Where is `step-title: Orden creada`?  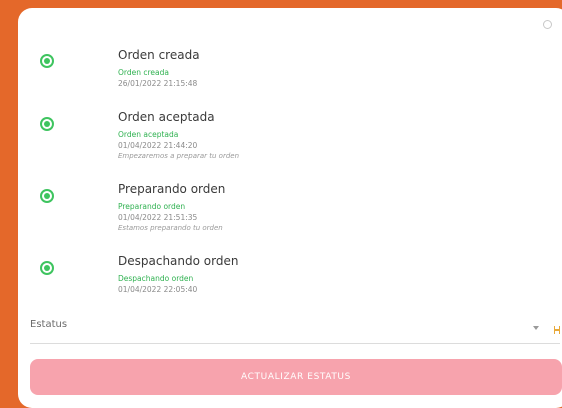 step-title: Orden creada is located at coordinates (159, 55).